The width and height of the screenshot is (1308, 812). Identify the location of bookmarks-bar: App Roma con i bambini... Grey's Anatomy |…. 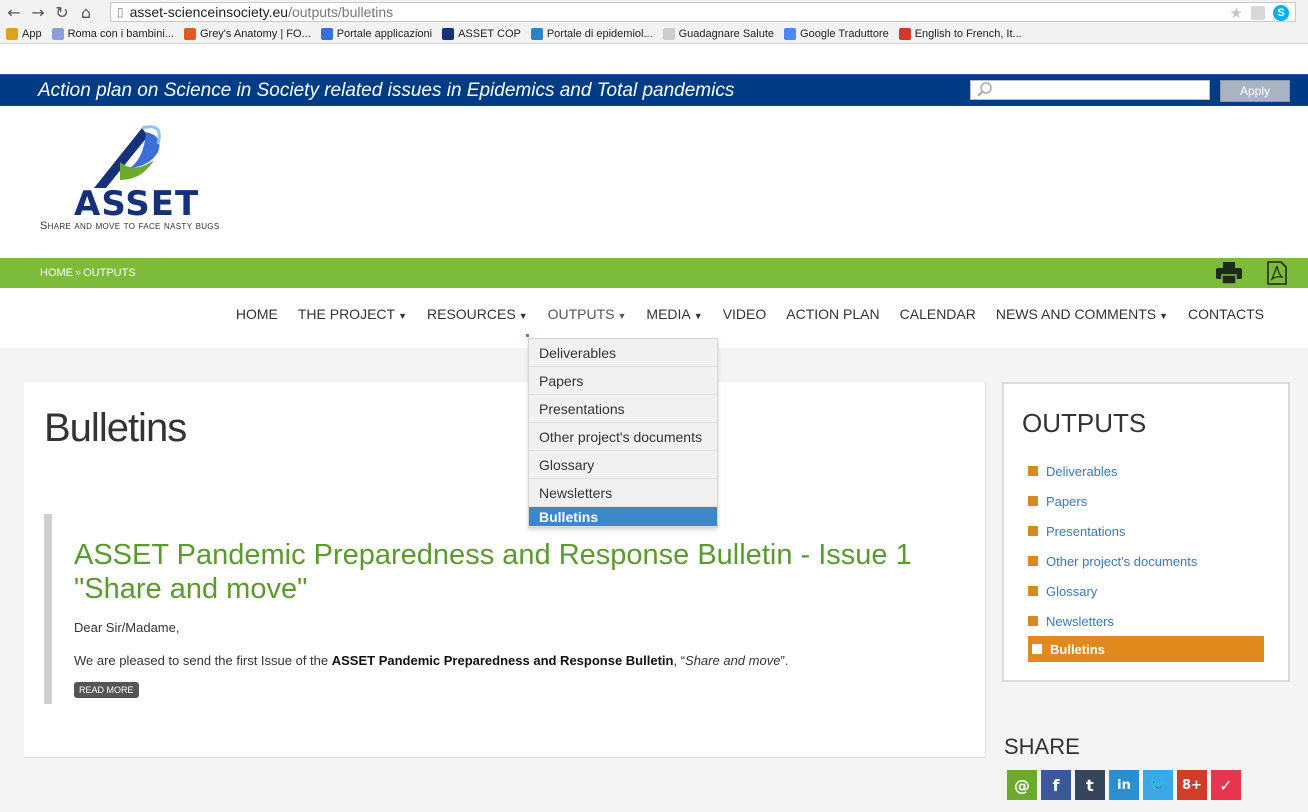
(654, 34).